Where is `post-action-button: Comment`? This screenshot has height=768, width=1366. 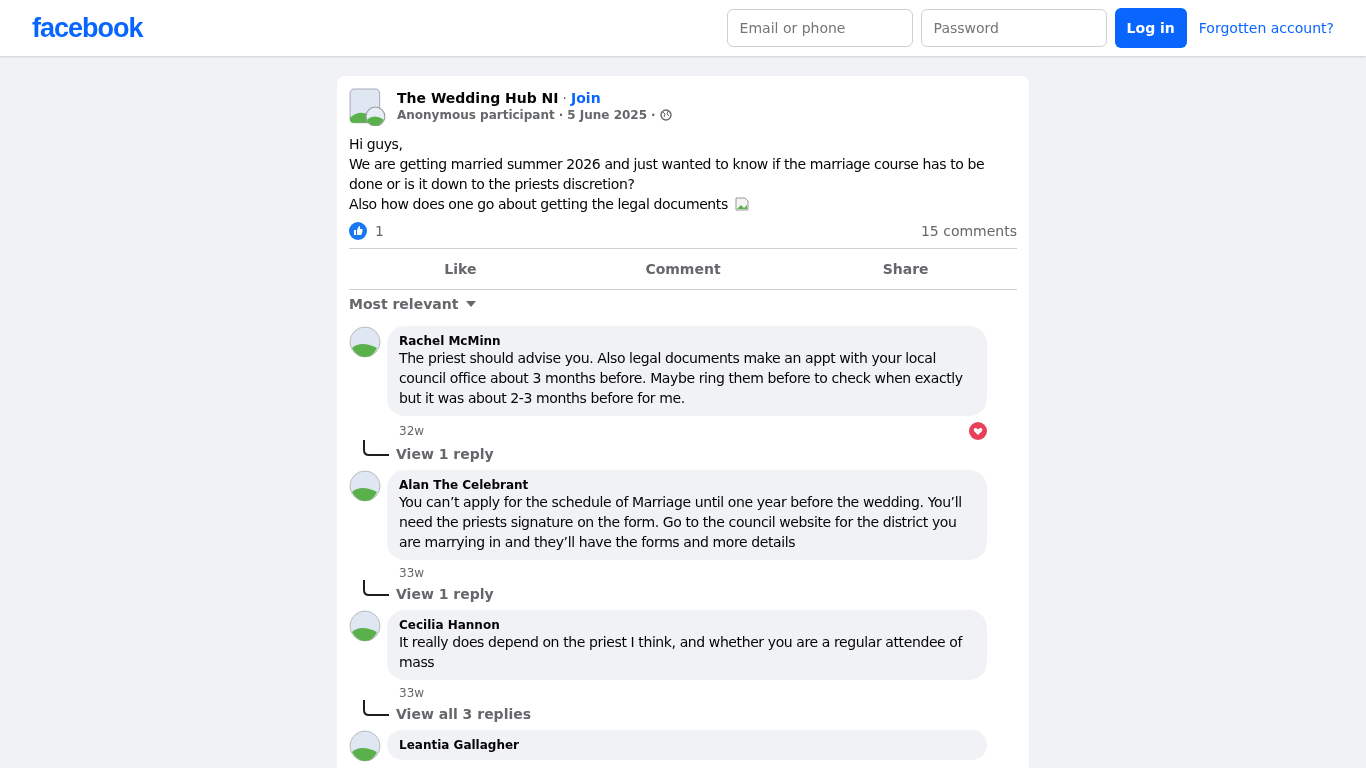
post-action-button: Comment is located at coordinates (683, 269).